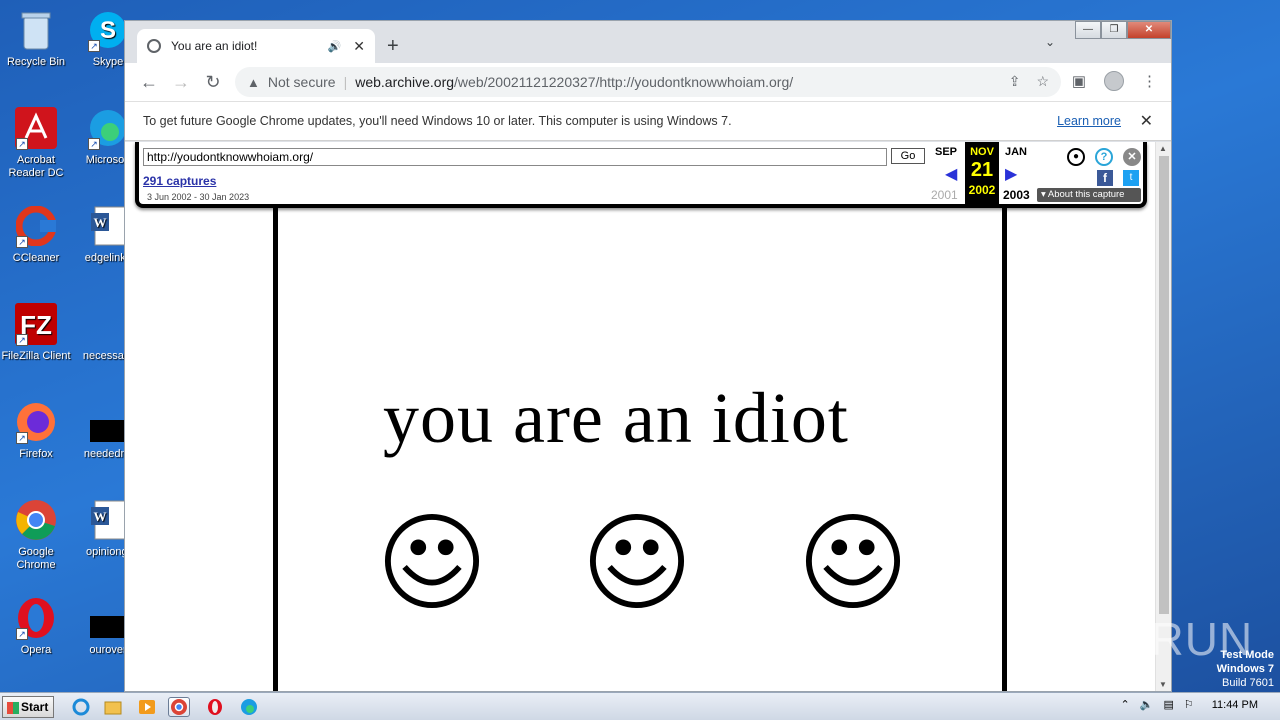  Describe the element at coordinates (1235, 705) in the screenshot. I see `clock: 11:44 PM` at that location.